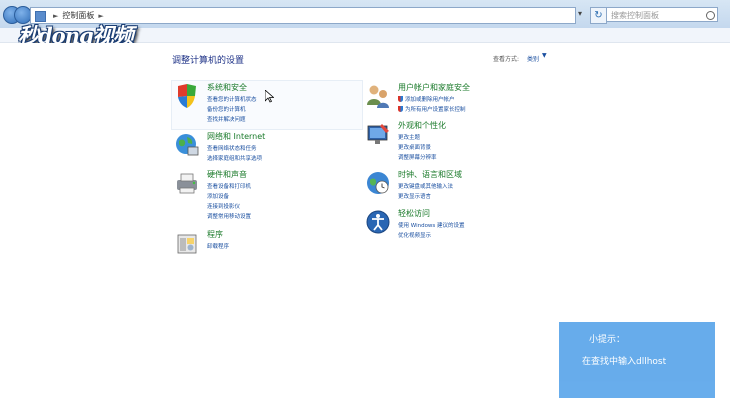 Image resolution: width=730 pixels, height=405 pixels. What do you see at coordinates (232, 99) in the screenshot?
I see `link-view-computer-status: 查看您的计算机状态` at bounding box center [232, 99].